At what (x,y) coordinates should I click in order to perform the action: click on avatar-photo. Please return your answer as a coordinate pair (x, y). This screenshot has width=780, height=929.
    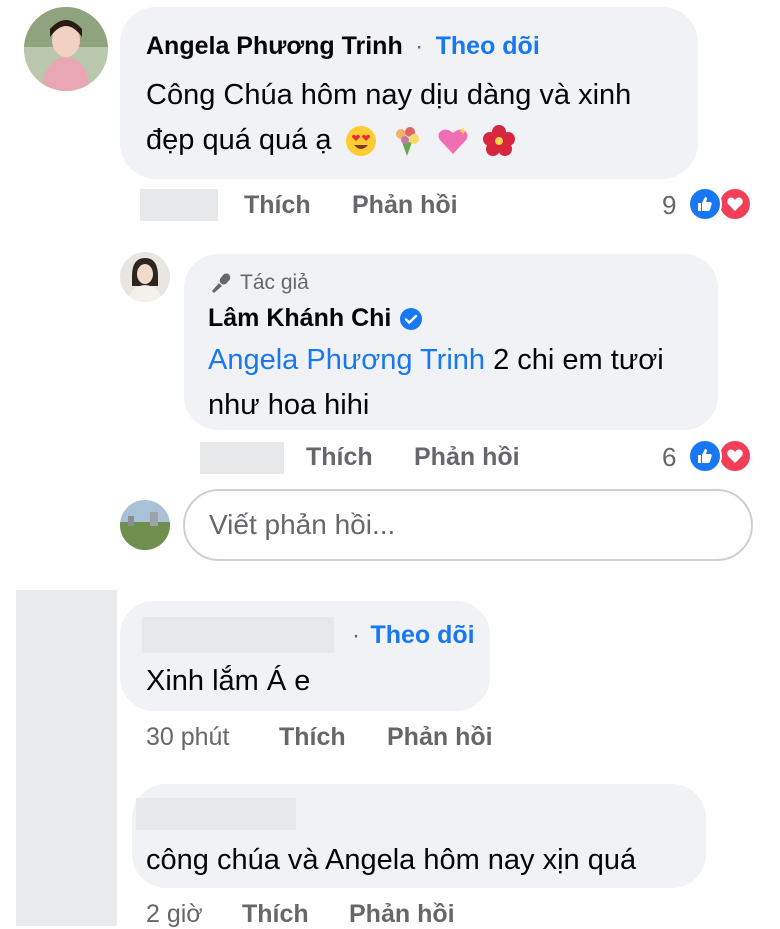
    Looking at the image, I should click on (66, 49).